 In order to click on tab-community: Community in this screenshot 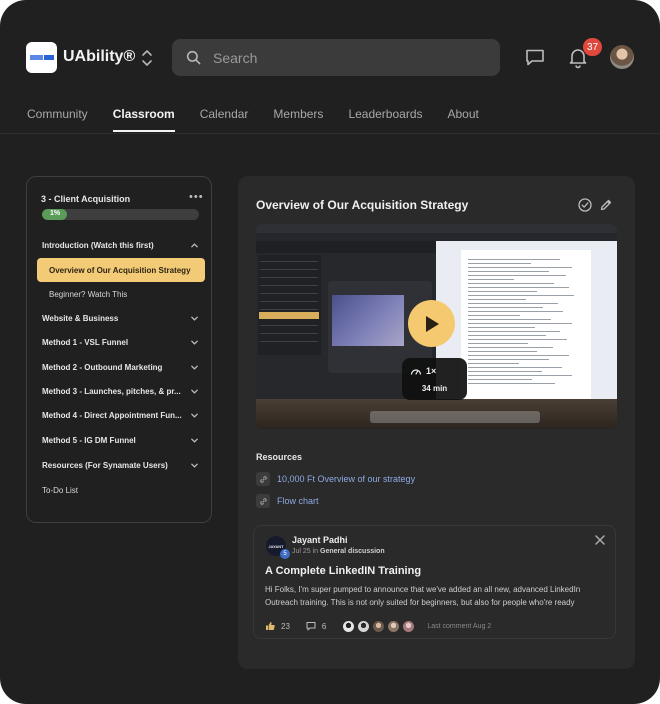, I will do `click(57, 119)`.